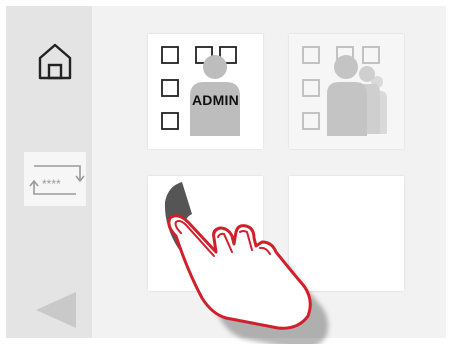  I want to click on user-group-icon, so click(344, 91).